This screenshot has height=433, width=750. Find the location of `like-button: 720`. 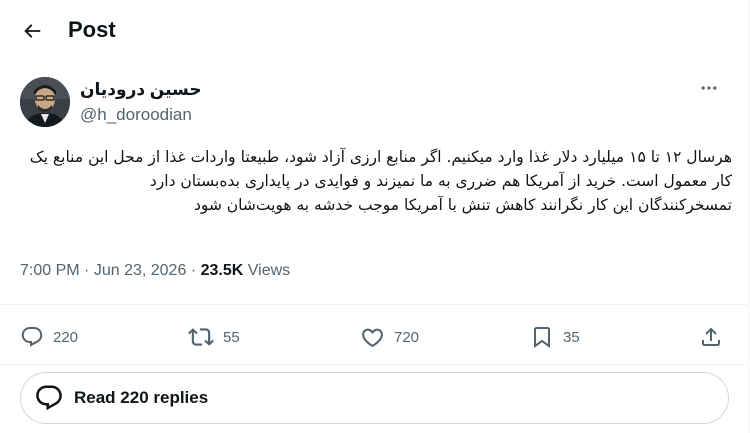

like-button: 720 is located at coordinates (389, 337).